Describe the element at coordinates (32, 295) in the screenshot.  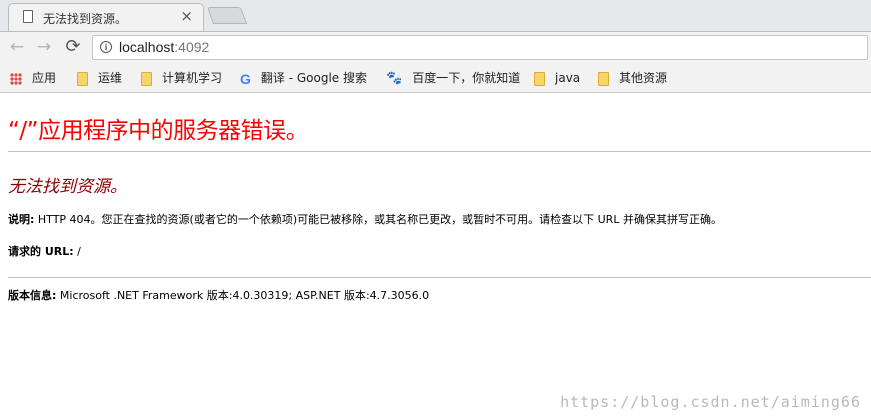
I see `version-label: 版本信息:` at that location.